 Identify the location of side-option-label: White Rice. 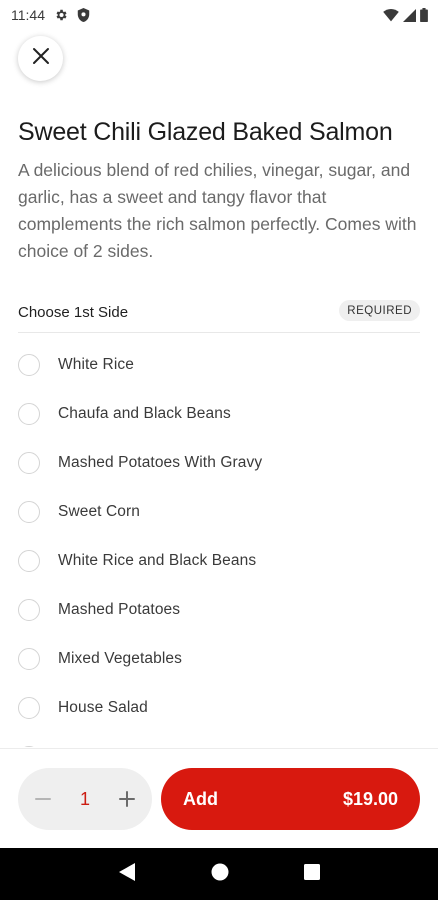
(96, 364).